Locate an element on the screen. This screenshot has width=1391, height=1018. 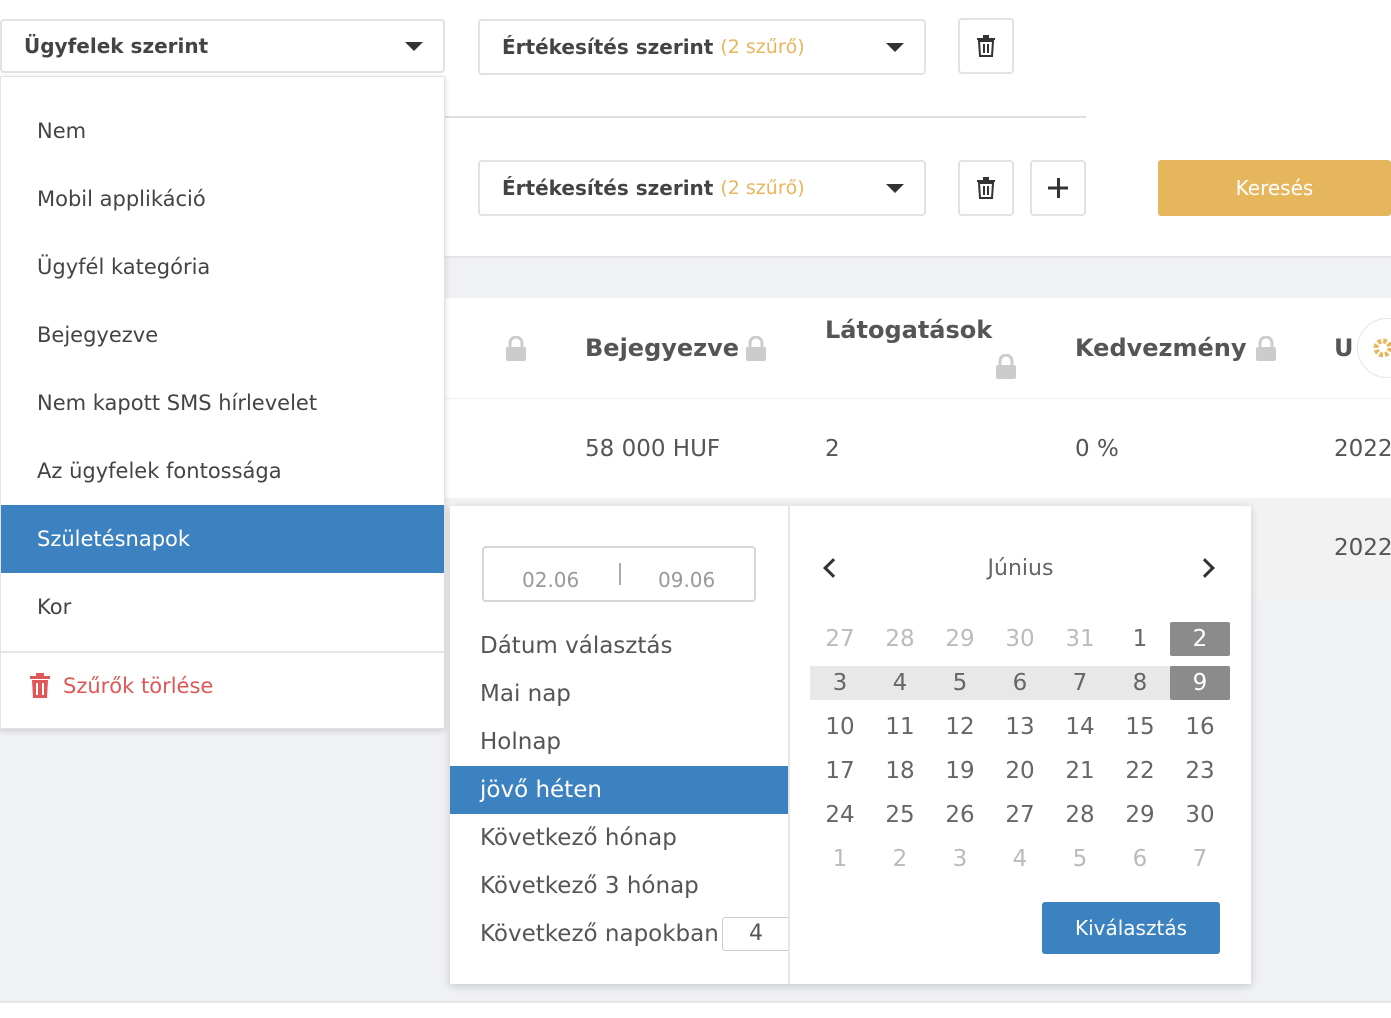
calendar-day: 11 is located at coordinates (900, 727).